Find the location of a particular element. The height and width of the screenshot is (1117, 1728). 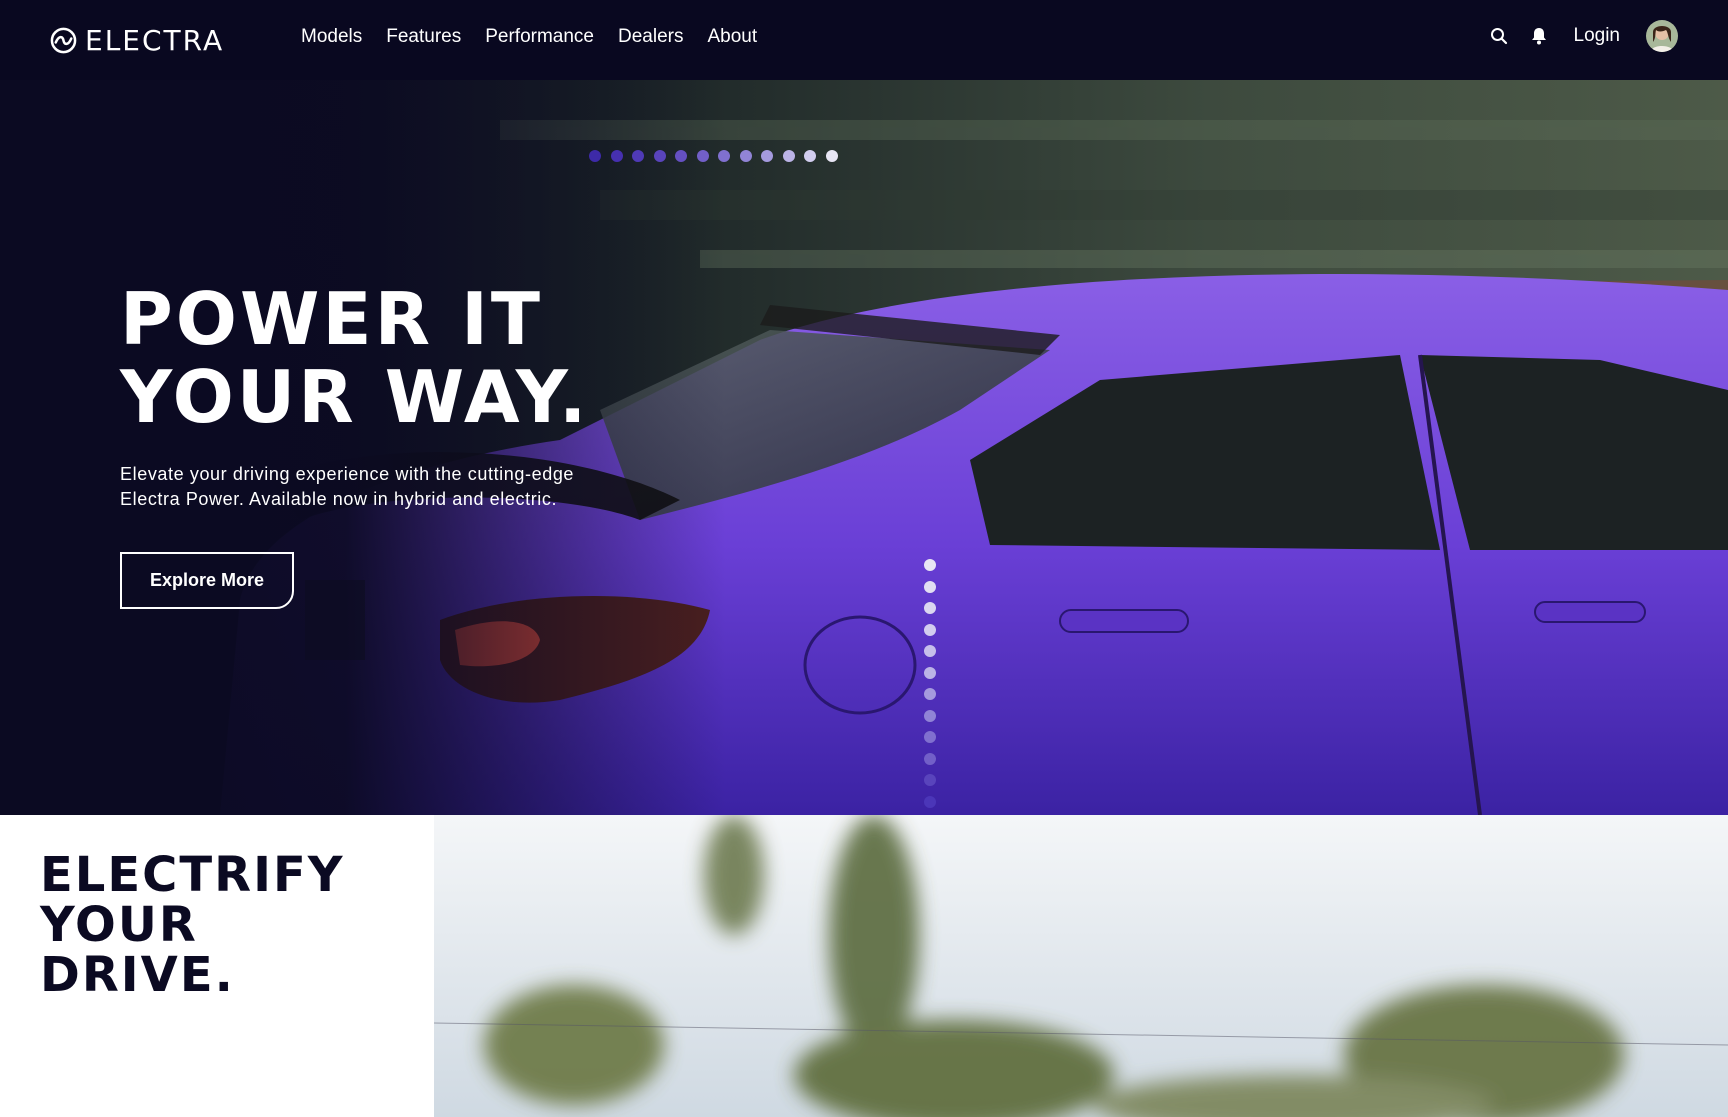

search-icon is located at coordinates (1498, 36).